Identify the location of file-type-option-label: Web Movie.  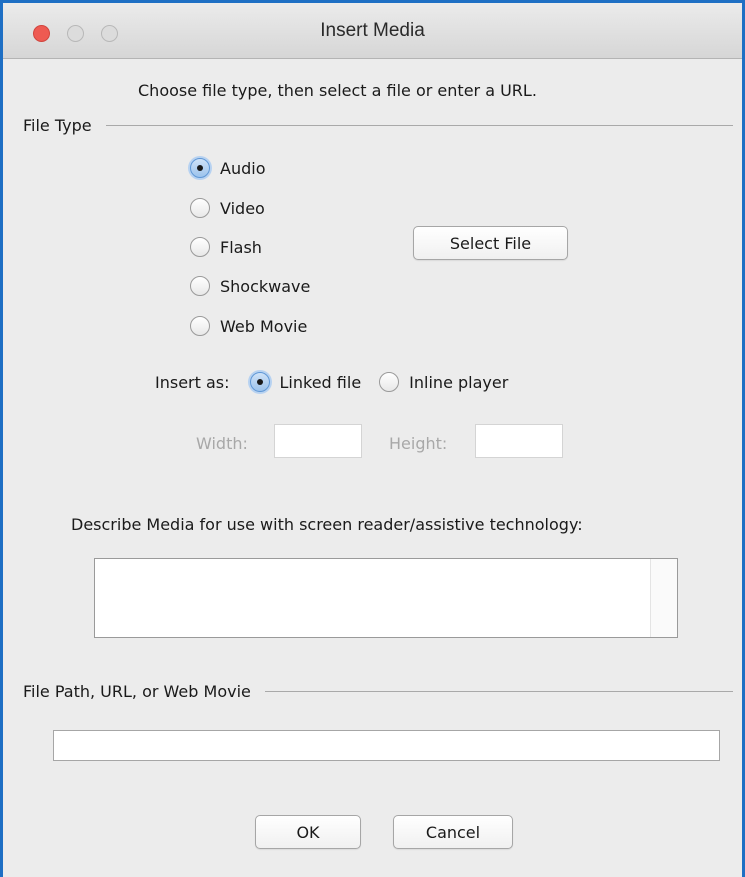
(264, 326).